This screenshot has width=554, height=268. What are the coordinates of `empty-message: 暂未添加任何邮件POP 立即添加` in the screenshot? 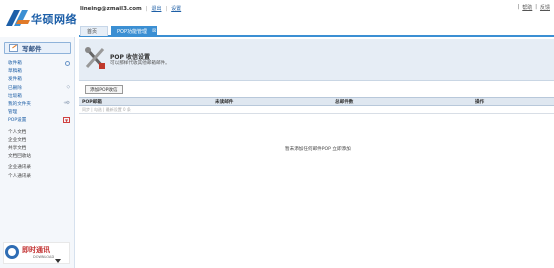 It's located at (318, 149).